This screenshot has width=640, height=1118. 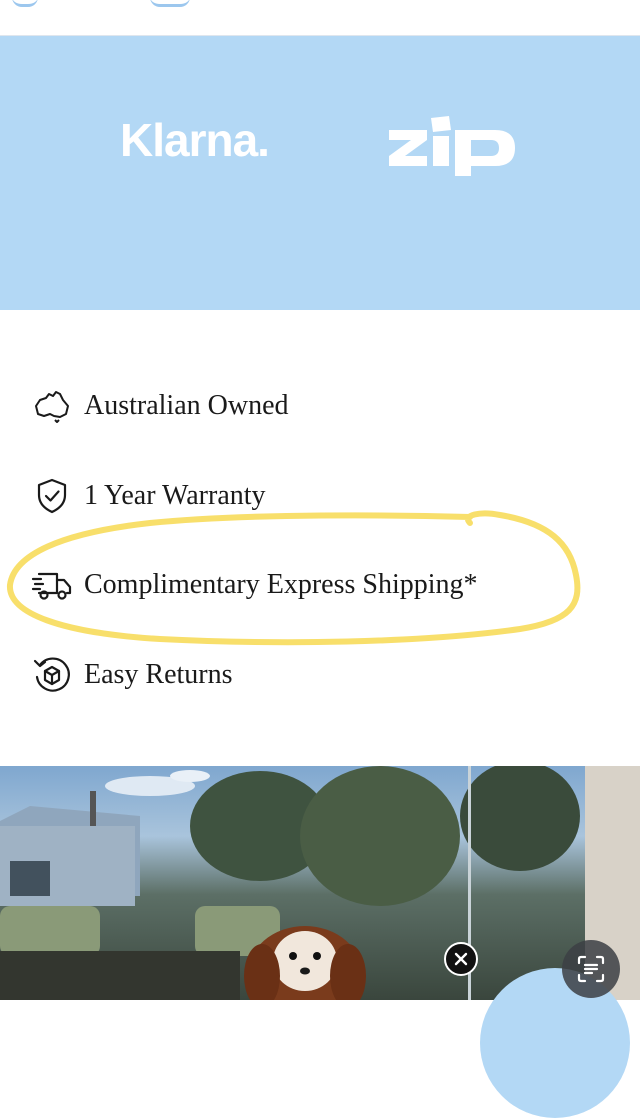 I want to click on zip-logo, so click(x=452, y=146).